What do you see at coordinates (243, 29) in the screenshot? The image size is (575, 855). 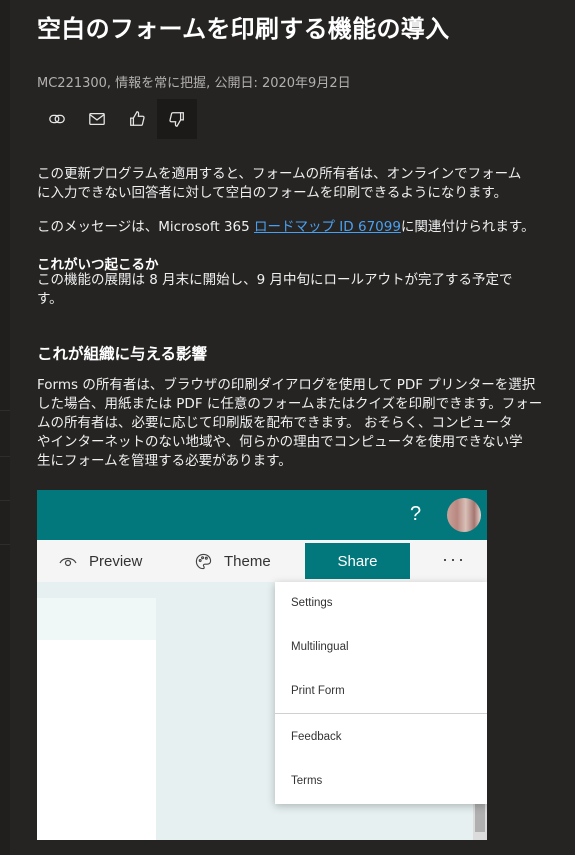 I see `article-title: 空白のフォームを印刷する機能の導入` at bounding box center [243, 29].